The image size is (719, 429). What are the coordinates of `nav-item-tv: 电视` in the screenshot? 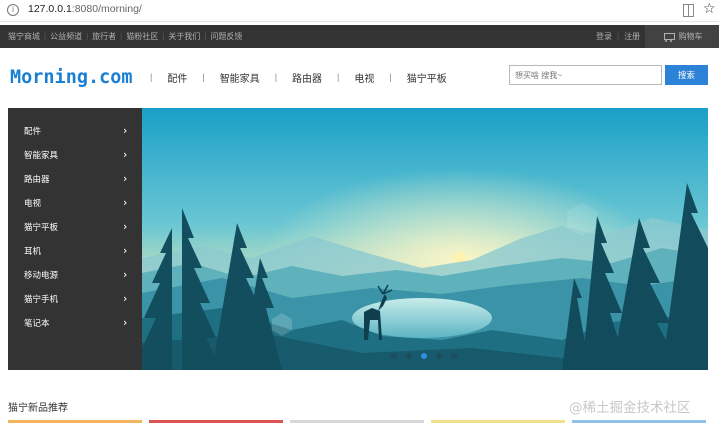 It's located at (364, 77).